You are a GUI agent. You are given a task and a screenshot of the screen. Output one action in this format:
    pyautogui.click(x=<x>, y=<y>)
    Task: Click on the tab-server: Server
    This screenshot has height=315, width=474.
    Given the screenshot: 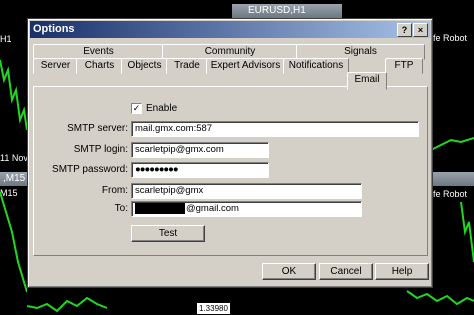 What is the action you would take?
    pyautogui.click(x=55, y=66)
    